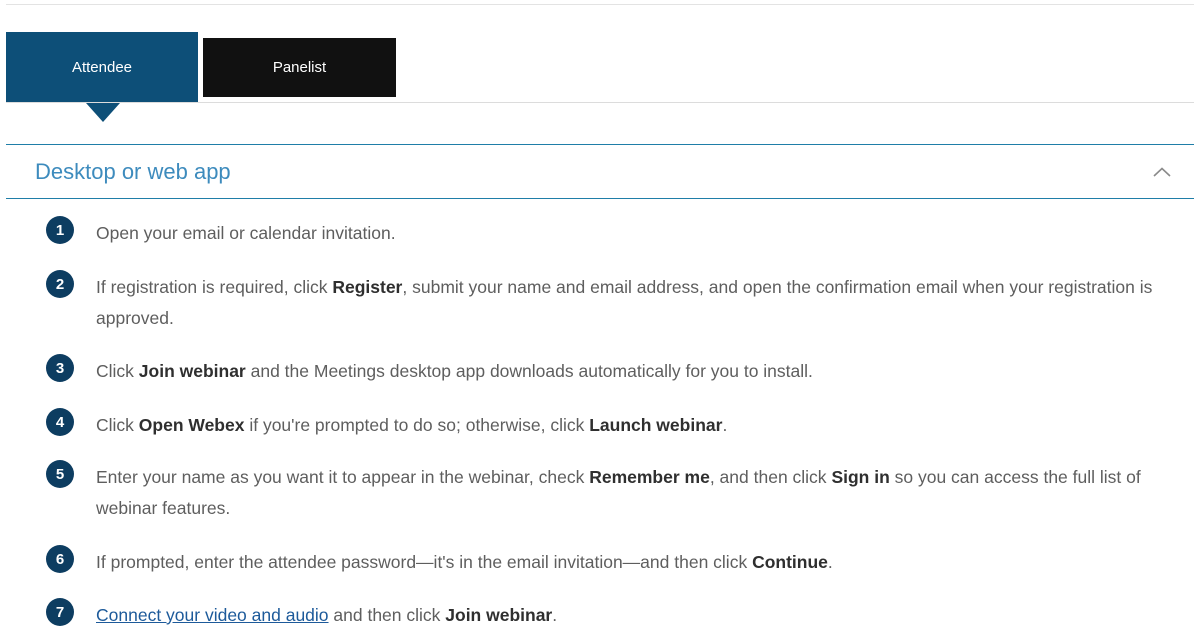 Image resolution: width=1194 pixels, height=631 pixels. Describe the element at coordinates (367, 287) in the screenshot. I see `ui-term-register: Register` at that location.